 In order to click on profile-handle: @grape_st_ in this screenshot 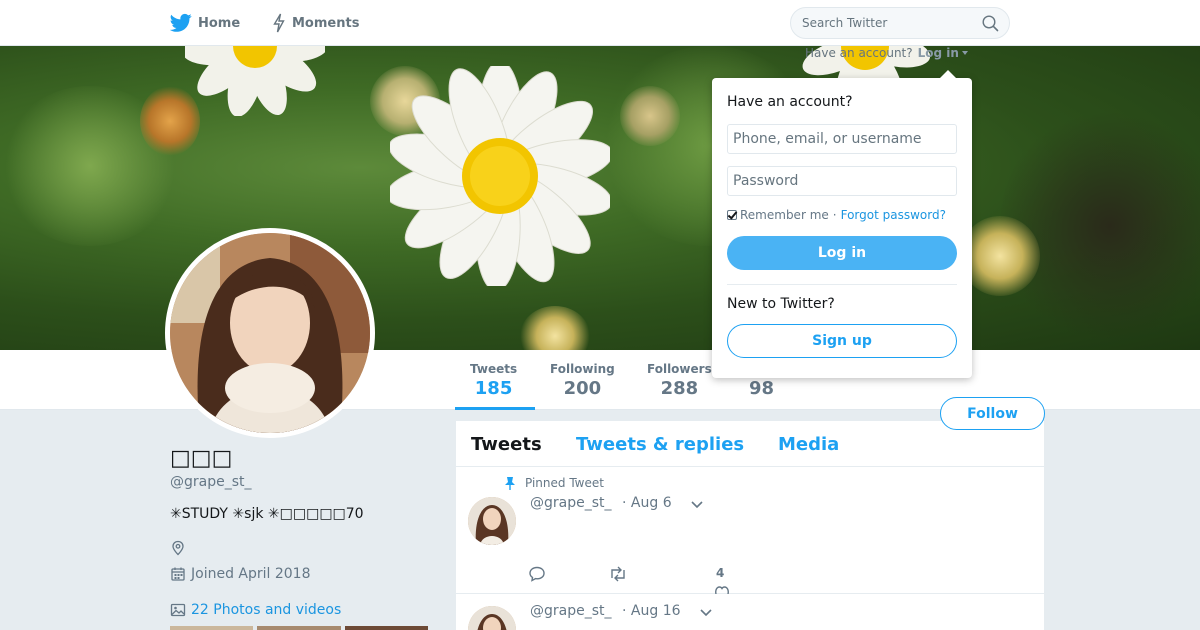, I will do `click(211, 482)`.